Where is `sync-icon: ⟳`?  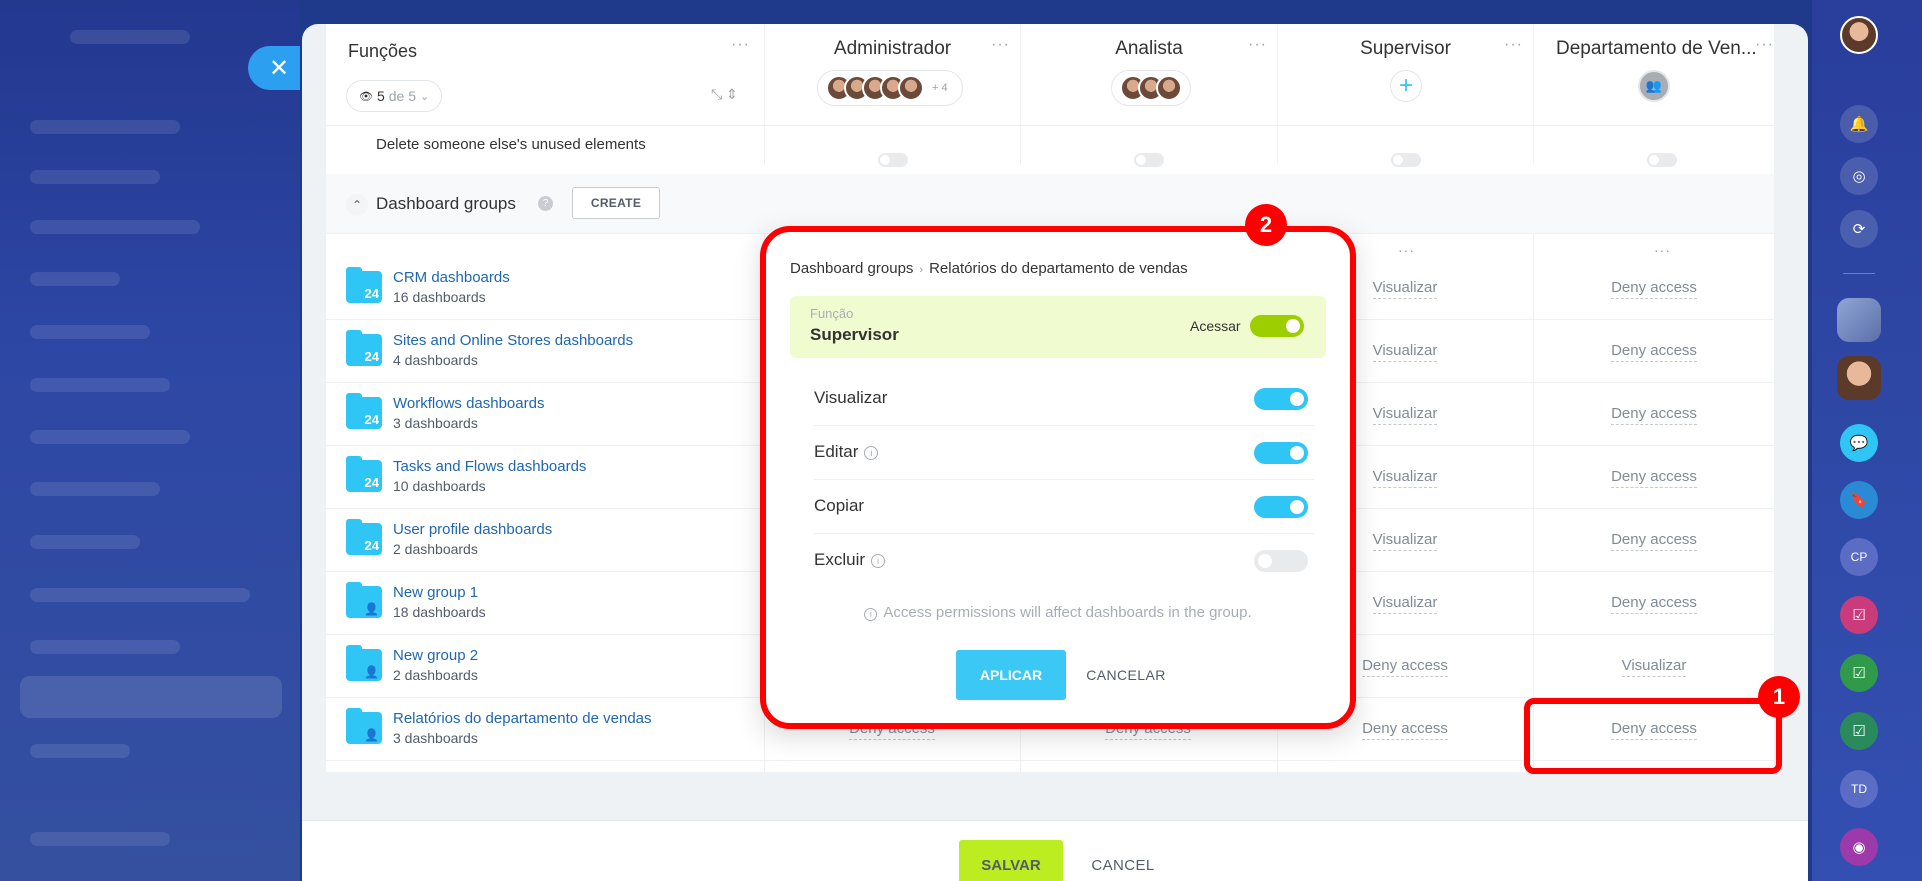
sync-icon: ⟳ is located at coordinates (1859, 229).